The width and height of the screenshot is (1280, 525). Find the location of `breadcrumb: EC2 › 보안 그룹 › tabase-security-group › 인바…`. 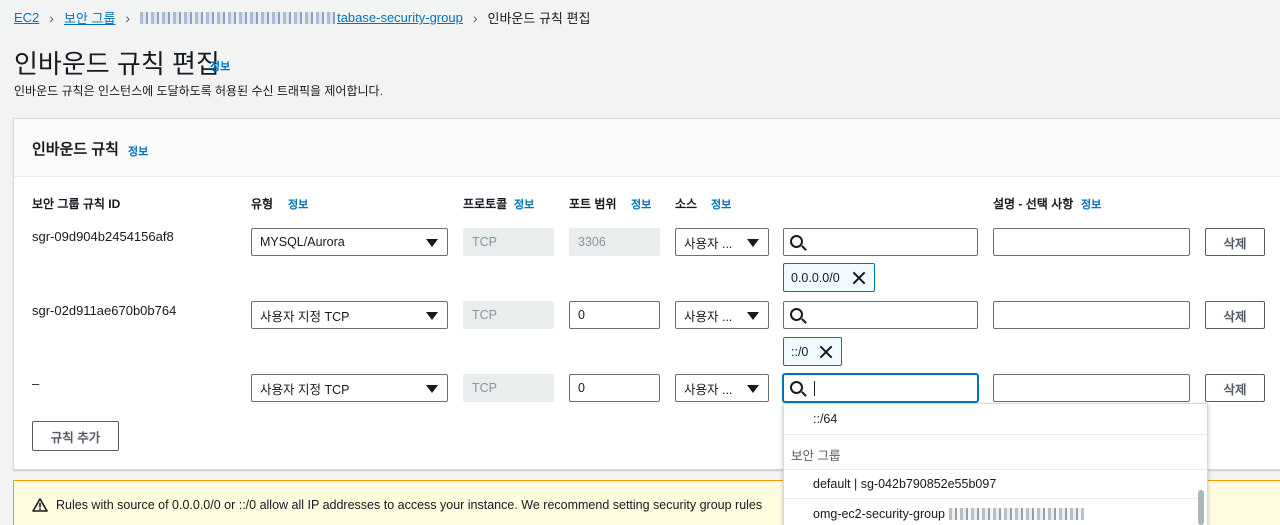

breadcrumb: EC2 › 보안 그룹 › tabase-security-group › 인바… is located at coordinates (302, 17).